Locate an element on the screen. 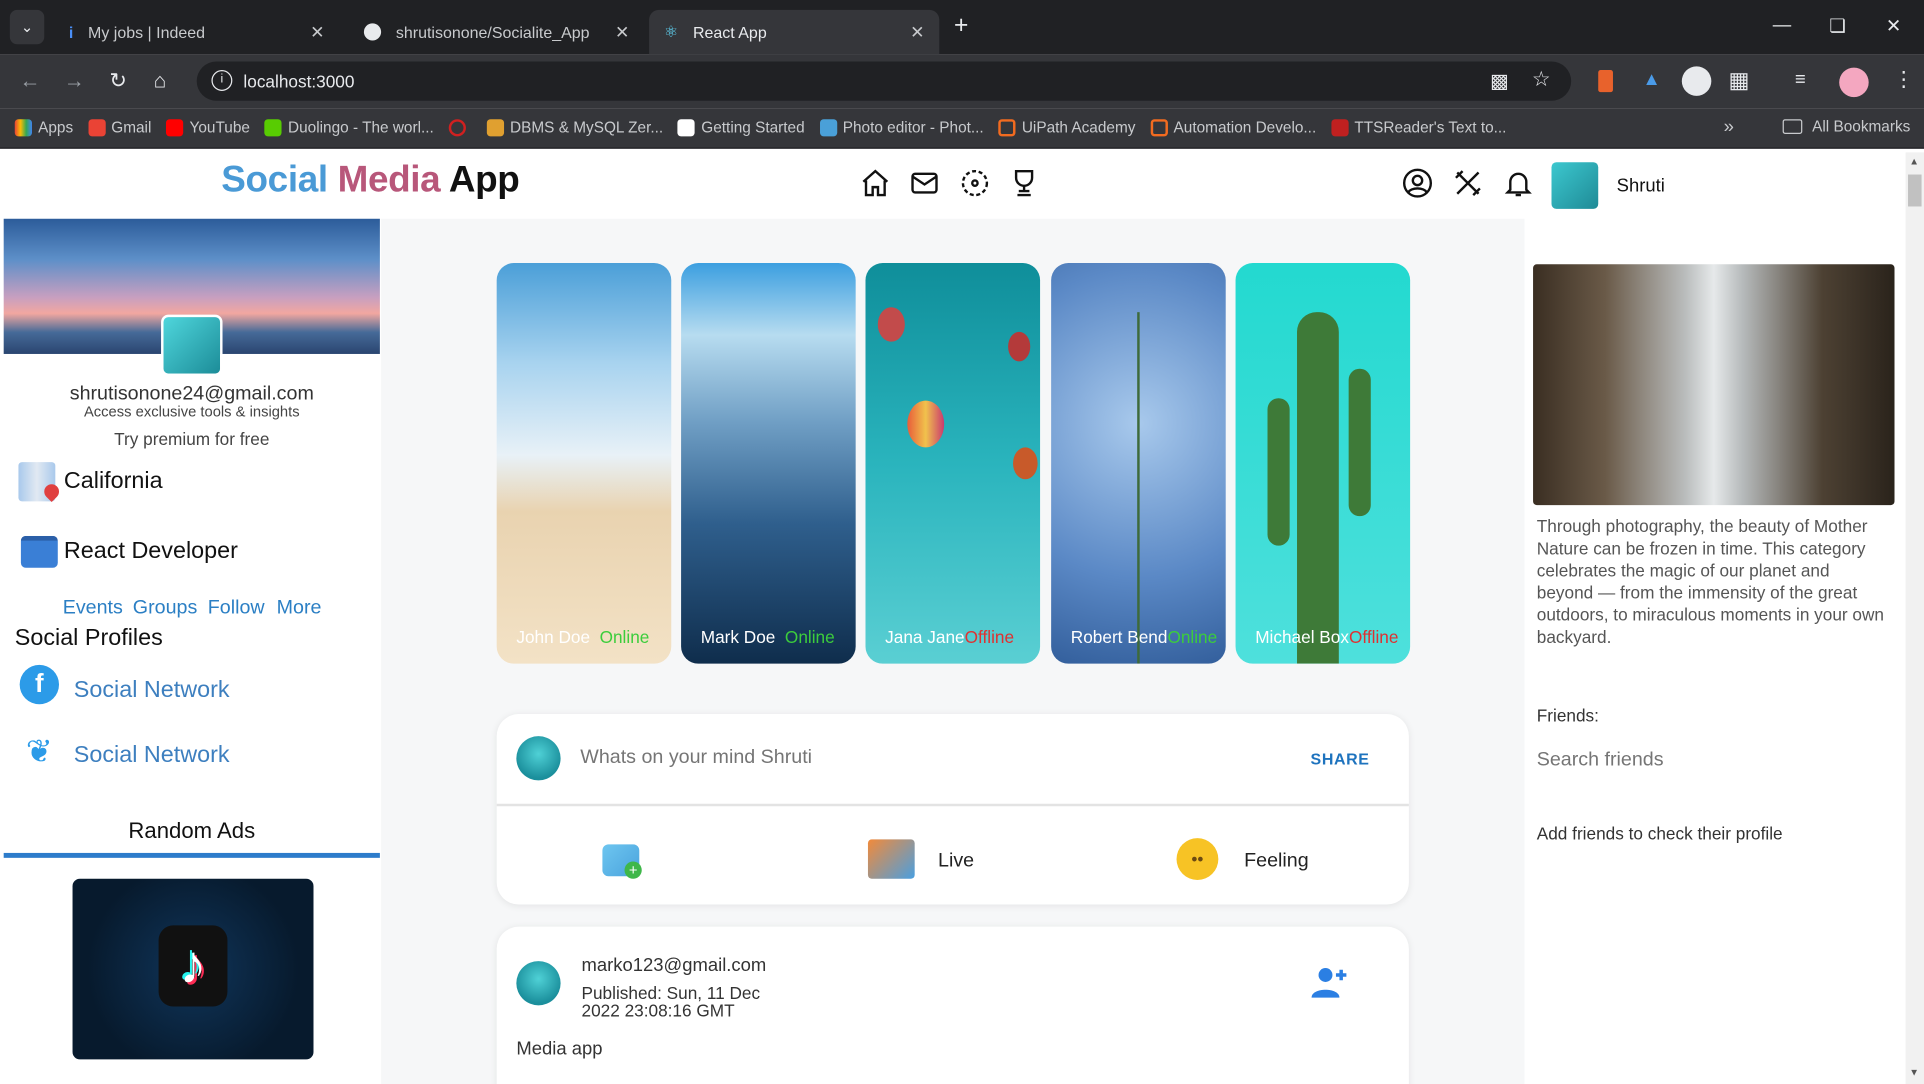 The height and width of the screenshot is (1084, 1924). forward-icon: → is located at coordinates (74, 81).